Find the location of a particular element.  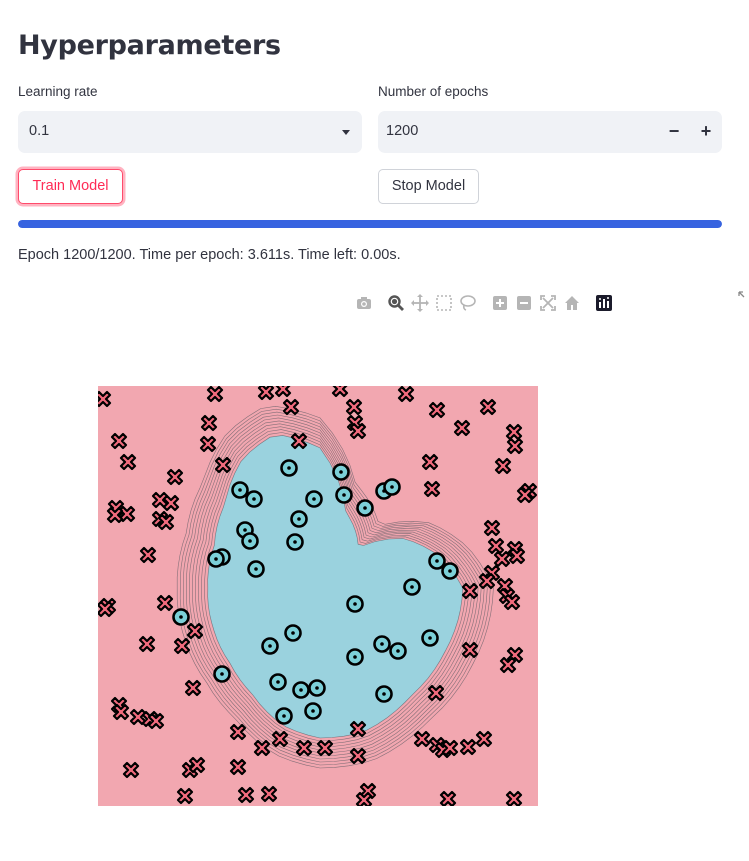

plotly-logo-icon is located at coordinates (604, 303).